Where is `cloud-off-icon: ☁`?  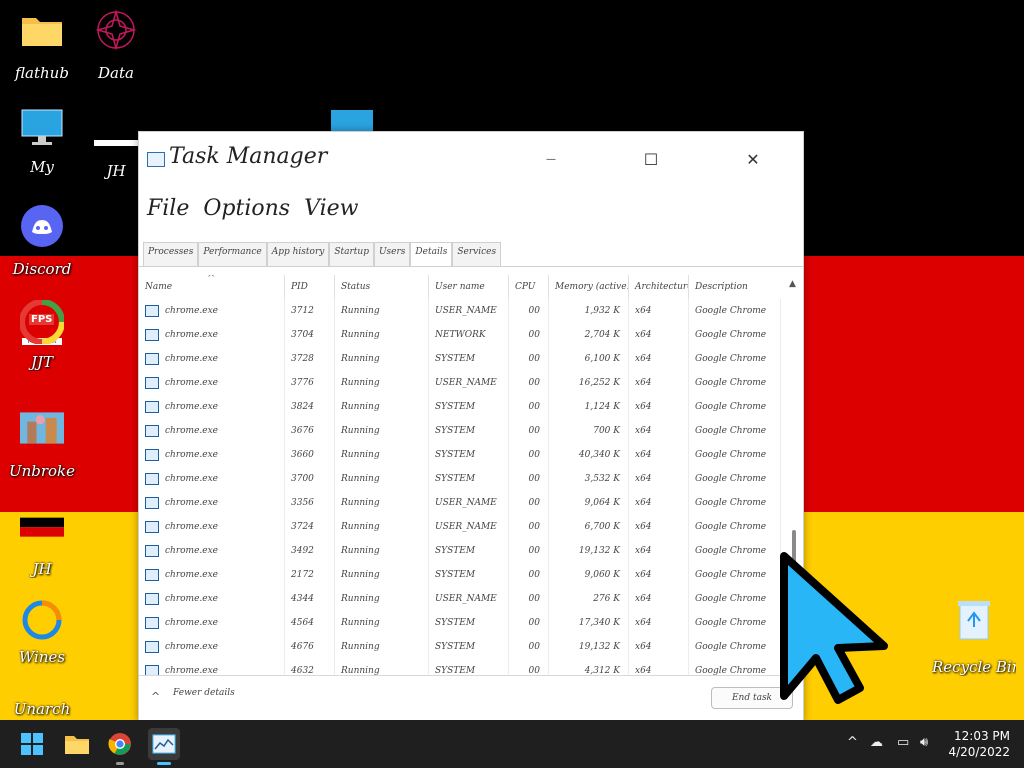 cloud-off-icon: ☁ is located at coordinates (876, 742).